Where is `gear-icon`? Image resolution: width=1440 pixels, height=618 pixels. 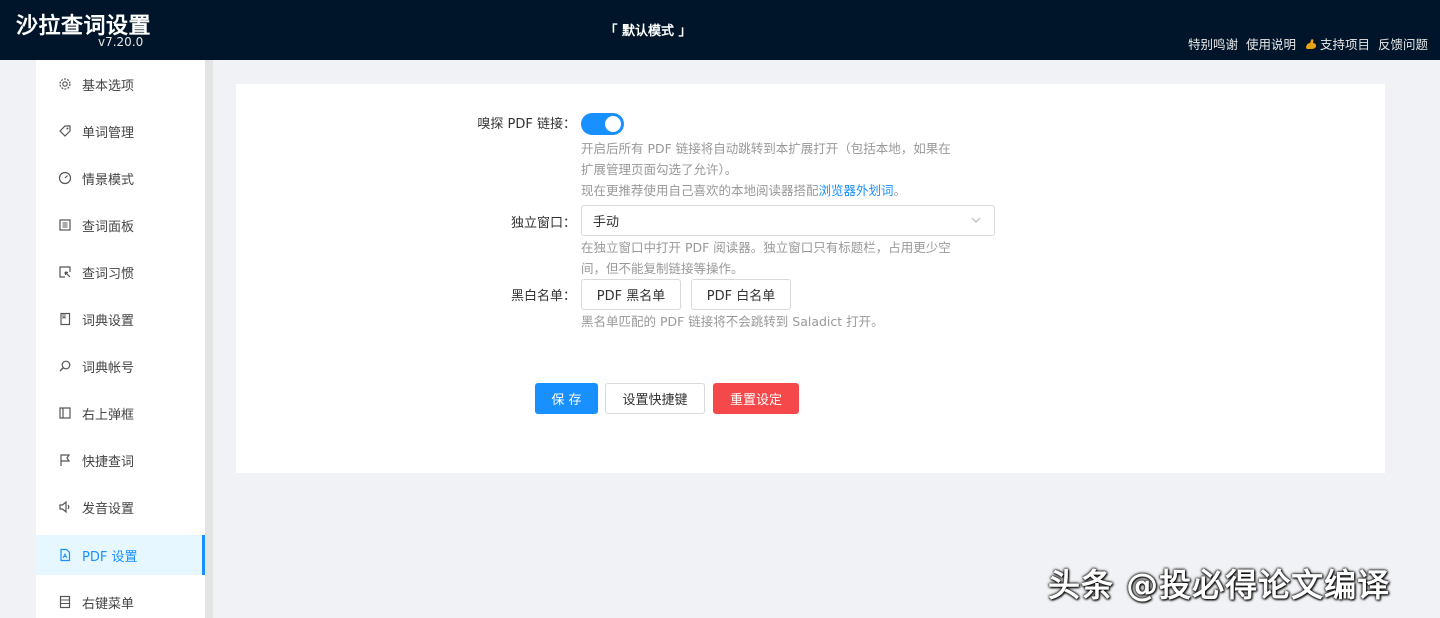 gear-icon is located at coordinates (65, 84).